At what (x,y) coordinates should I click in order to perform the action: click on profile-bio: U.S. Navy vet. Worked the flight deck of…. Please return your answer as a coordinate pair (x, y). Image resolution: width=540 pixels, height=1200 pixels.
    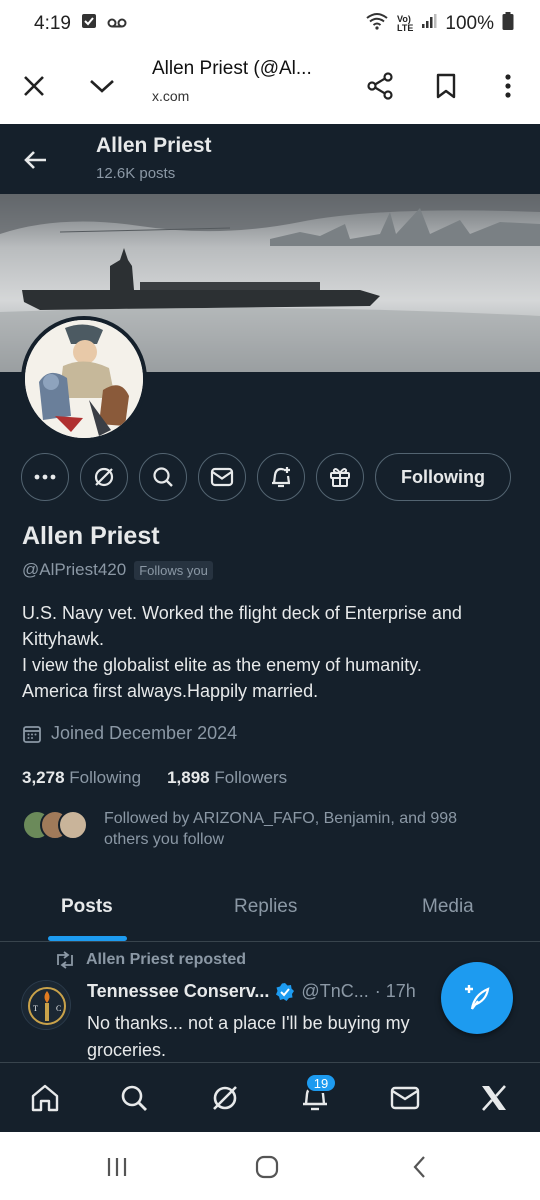
    Looking at the image, I should click on (272, 652).